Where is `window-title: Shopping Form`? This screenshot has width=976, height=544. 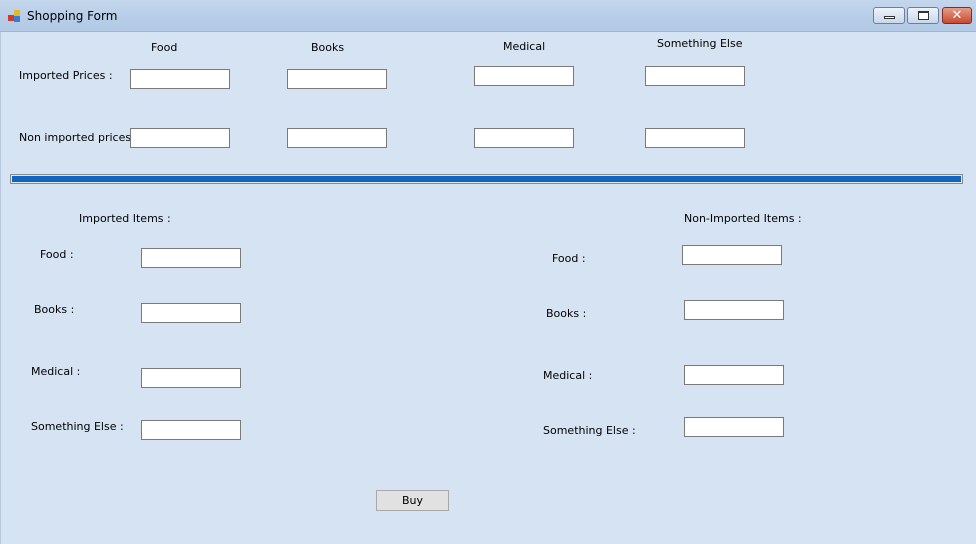 window-title: Shopping Form is located at coordinates (72, 16).